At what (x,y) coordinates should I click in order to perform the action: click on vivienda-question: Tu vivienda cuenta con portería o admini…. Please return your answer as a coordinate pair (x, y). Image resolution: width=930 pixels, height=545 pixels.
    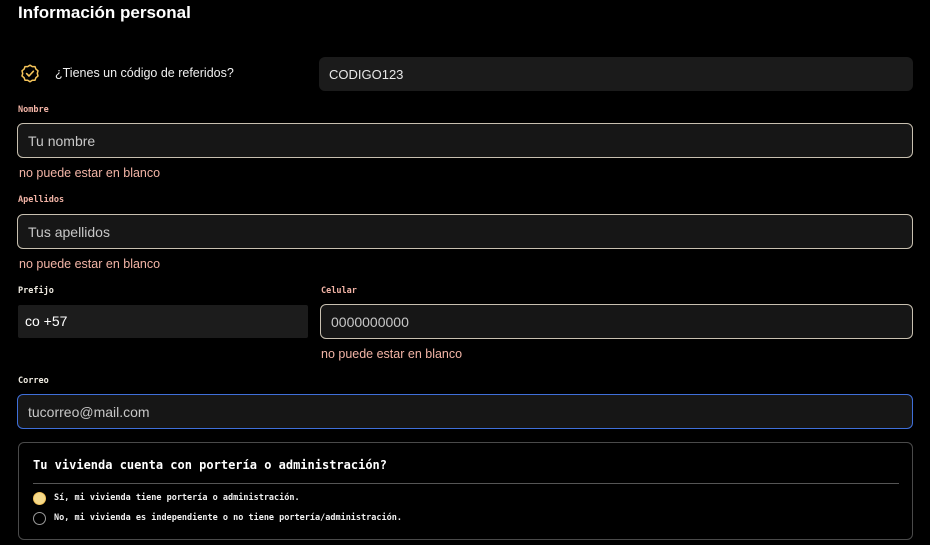
    Looking at the image, I should click on (210, 465).